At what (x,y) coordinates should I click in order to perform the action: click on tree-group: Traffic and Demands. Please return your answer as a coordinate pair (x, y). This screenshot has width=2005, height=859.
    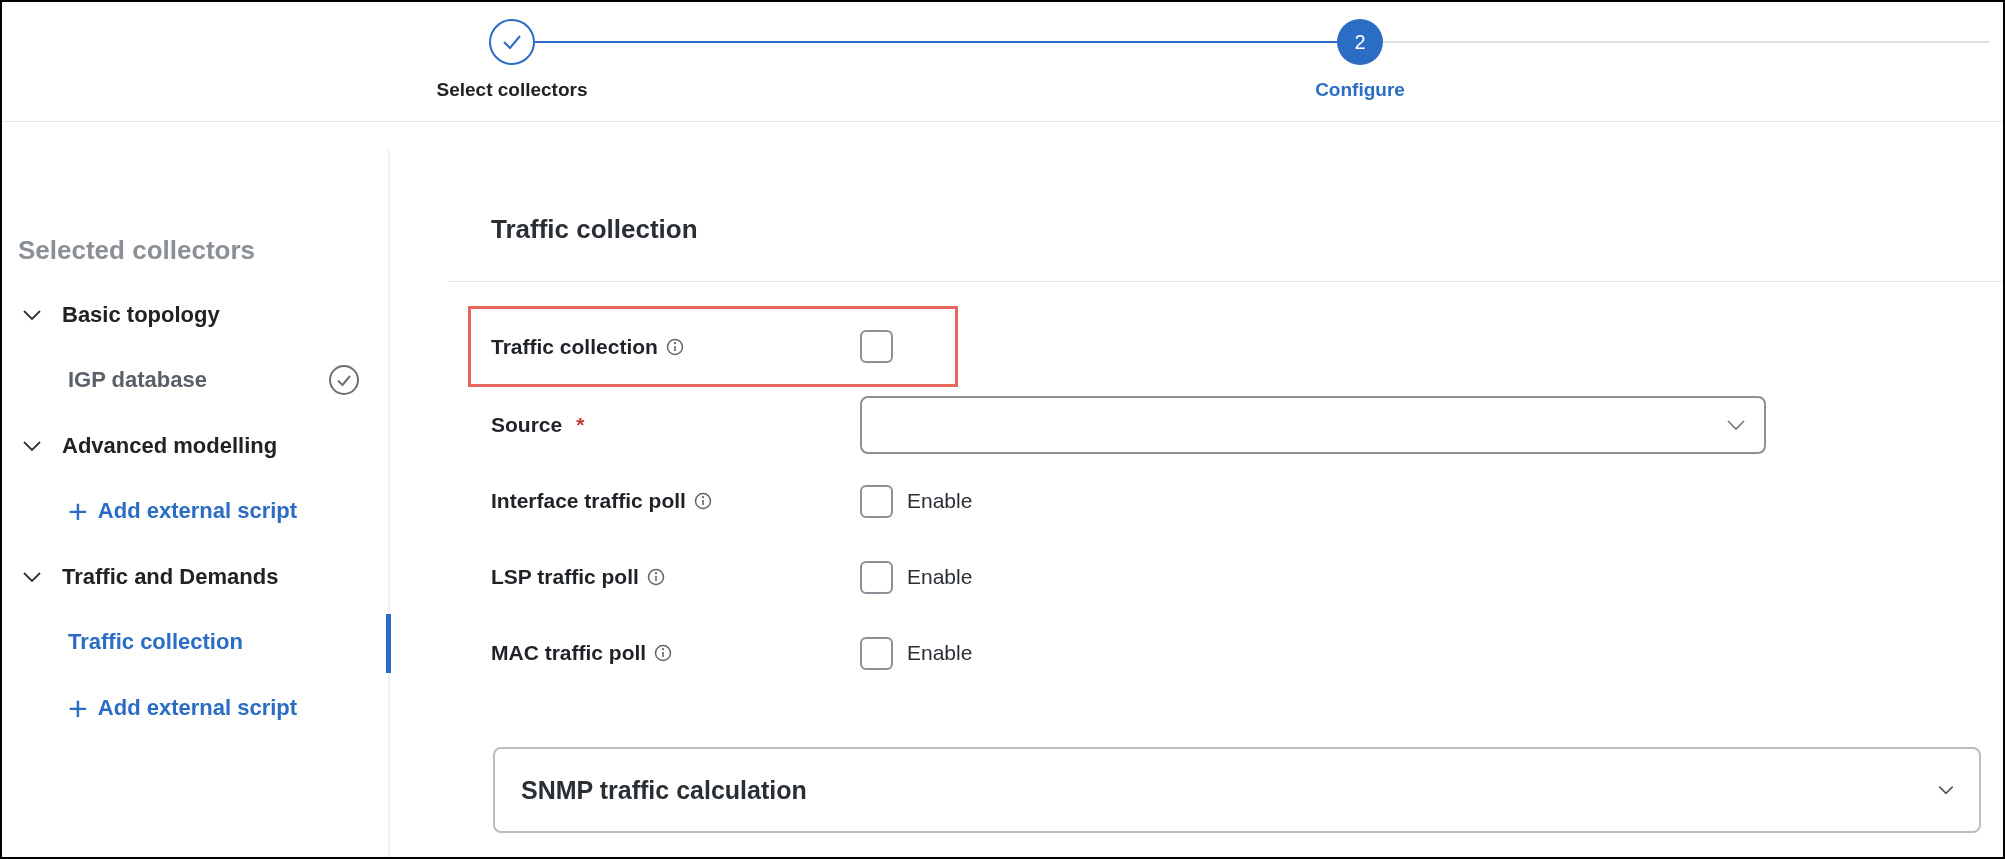
    Looking at the image, I should click on (195, 576).